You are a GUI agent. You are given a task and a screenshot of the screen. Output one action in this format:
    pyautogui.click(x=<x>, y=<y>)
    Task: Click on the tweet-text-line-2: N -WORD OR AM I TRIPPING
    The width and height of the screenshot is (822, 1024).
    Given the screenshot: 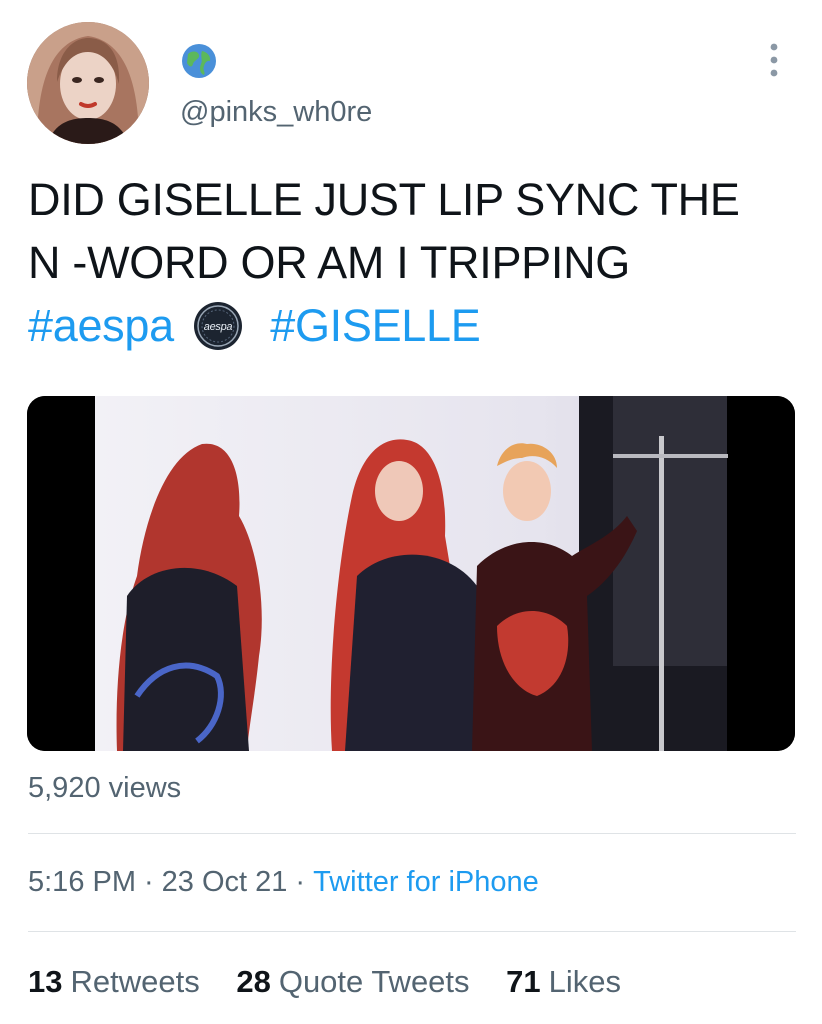 What is the action you would take?
    pyautogui.click(x=329, y=262)
    